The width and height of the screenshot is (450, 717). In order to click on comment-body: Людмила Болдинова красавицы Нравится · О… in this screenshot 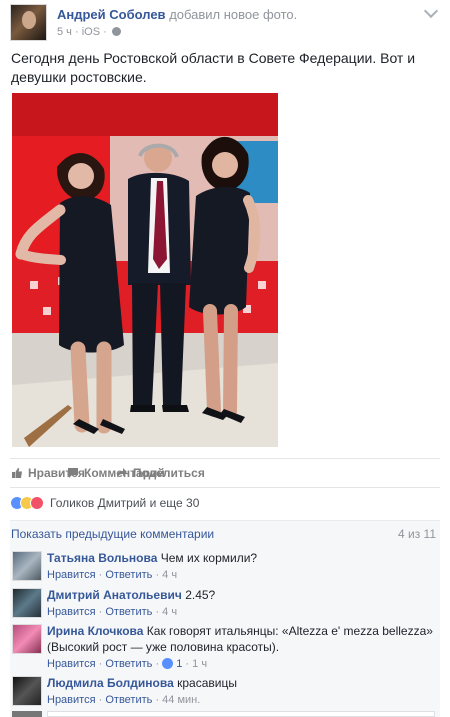, I will do `click(241, 691)`.